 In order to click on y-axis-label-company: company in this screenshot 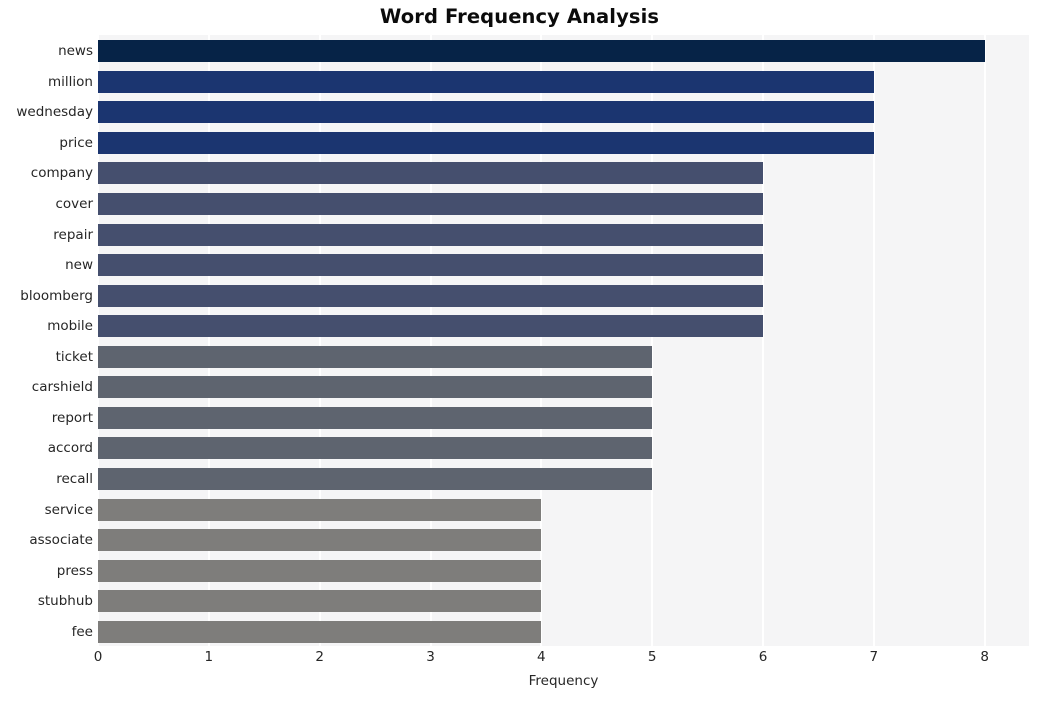, I will do `click(61, 173)`.